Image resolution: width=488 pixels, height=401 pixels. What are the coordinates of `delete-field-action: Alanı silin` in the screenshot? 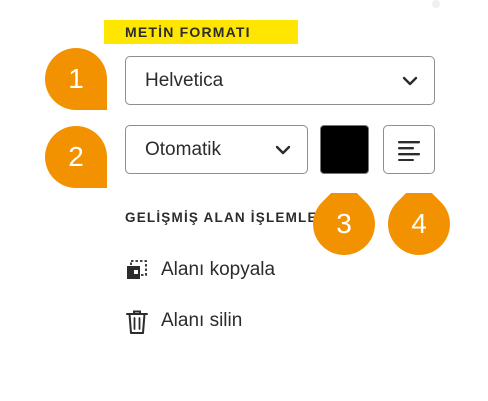 It's located at (200, 321).